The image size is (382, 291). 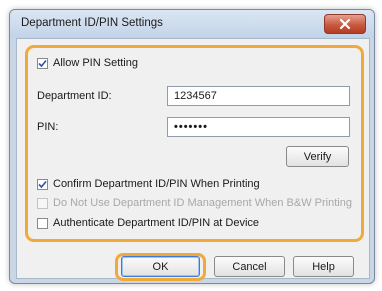 I want to click on close-icon, so click(x=345, y=24).